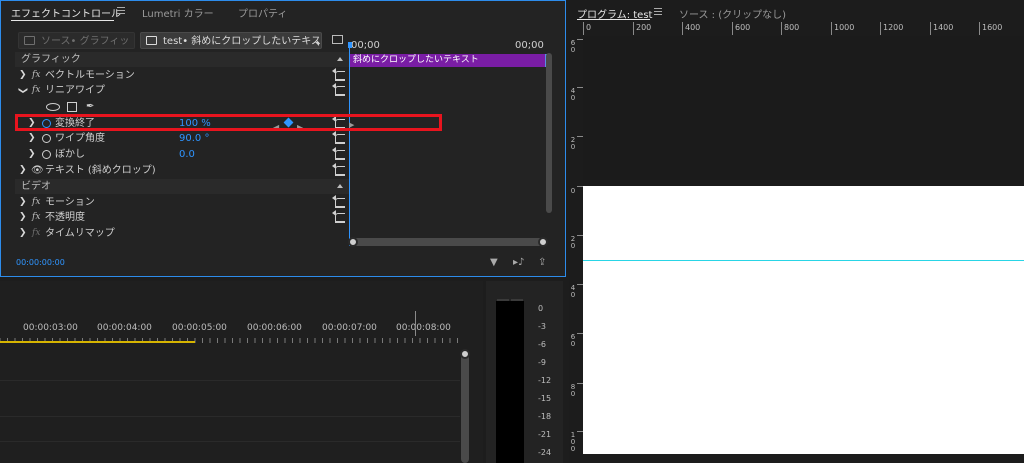  I want to click on section-graphic: グラフィック, so click(182, 59).